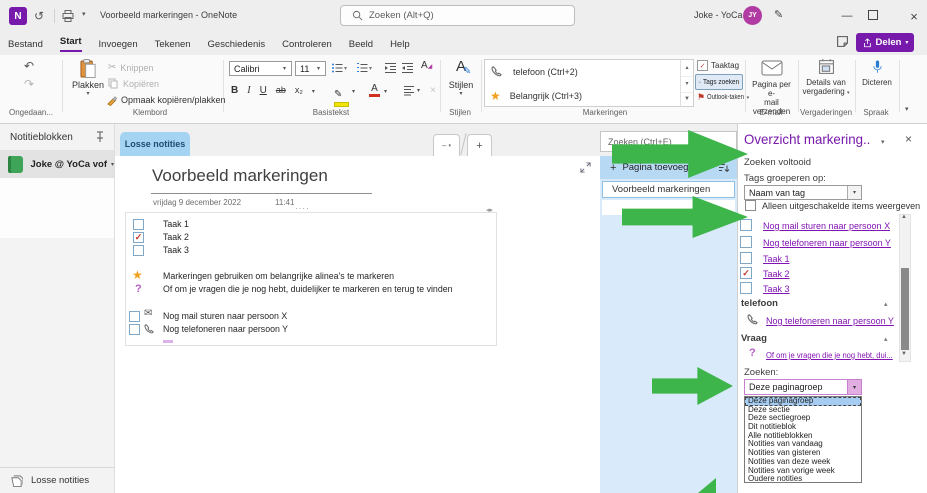 The height and width of the screenshot is (493, 927). I want to click on task-label-3: Taak 3, so click(176, 250).